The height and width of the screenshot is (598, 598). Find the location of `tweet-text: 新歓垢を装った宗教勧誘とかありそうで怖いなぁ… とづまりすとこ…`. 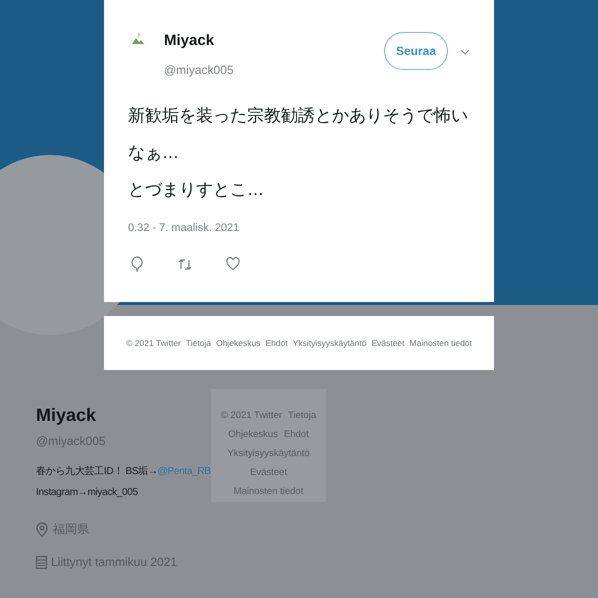

tweet-text: 新歓垢を装った宗教勧誘とかありそうで怖いなぁ… とづまりすとこ… is located at coordinates (298, 152).